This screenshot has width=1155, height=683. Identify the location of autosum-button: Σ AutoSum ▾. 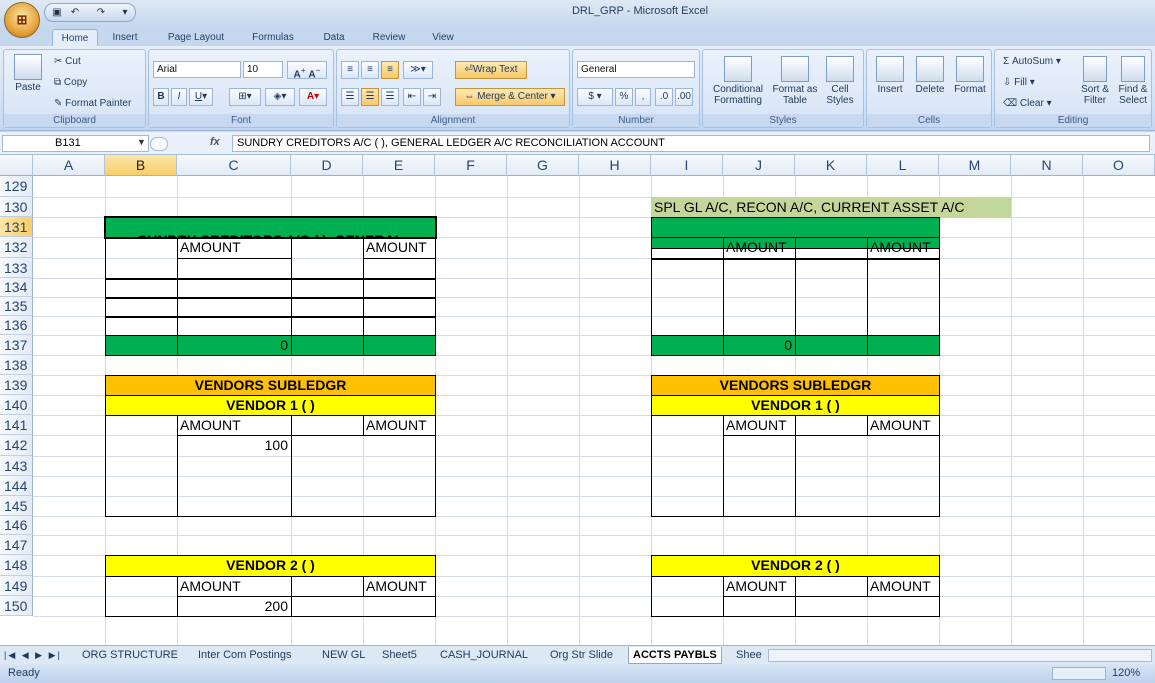
(1032, 62).